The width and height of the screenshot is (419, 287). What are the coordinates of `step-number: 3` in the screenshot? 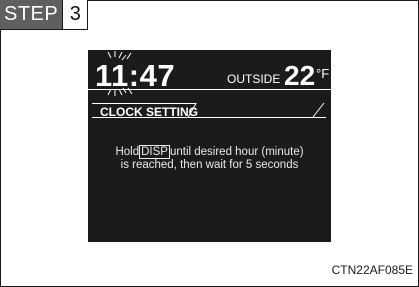 It's located at (75, 14).